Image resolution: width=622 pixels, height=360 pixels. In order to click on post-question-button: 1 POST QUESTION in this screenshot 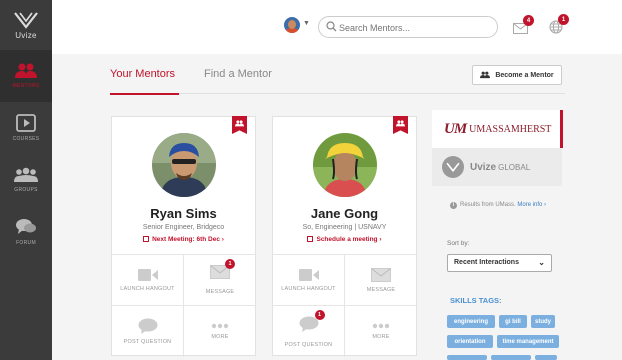, I will do `click(309, 331)`.